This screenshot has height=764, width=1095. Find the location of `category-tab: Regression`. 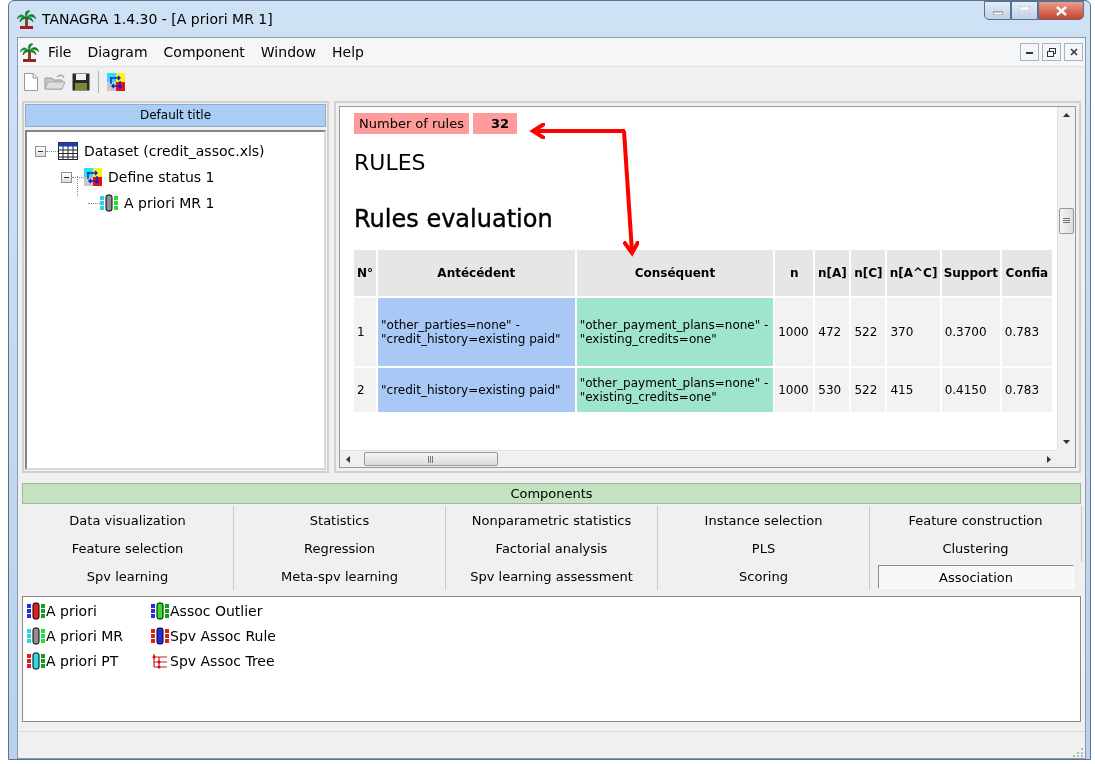

category-tab: Regression is located at coordinates (340, 548).